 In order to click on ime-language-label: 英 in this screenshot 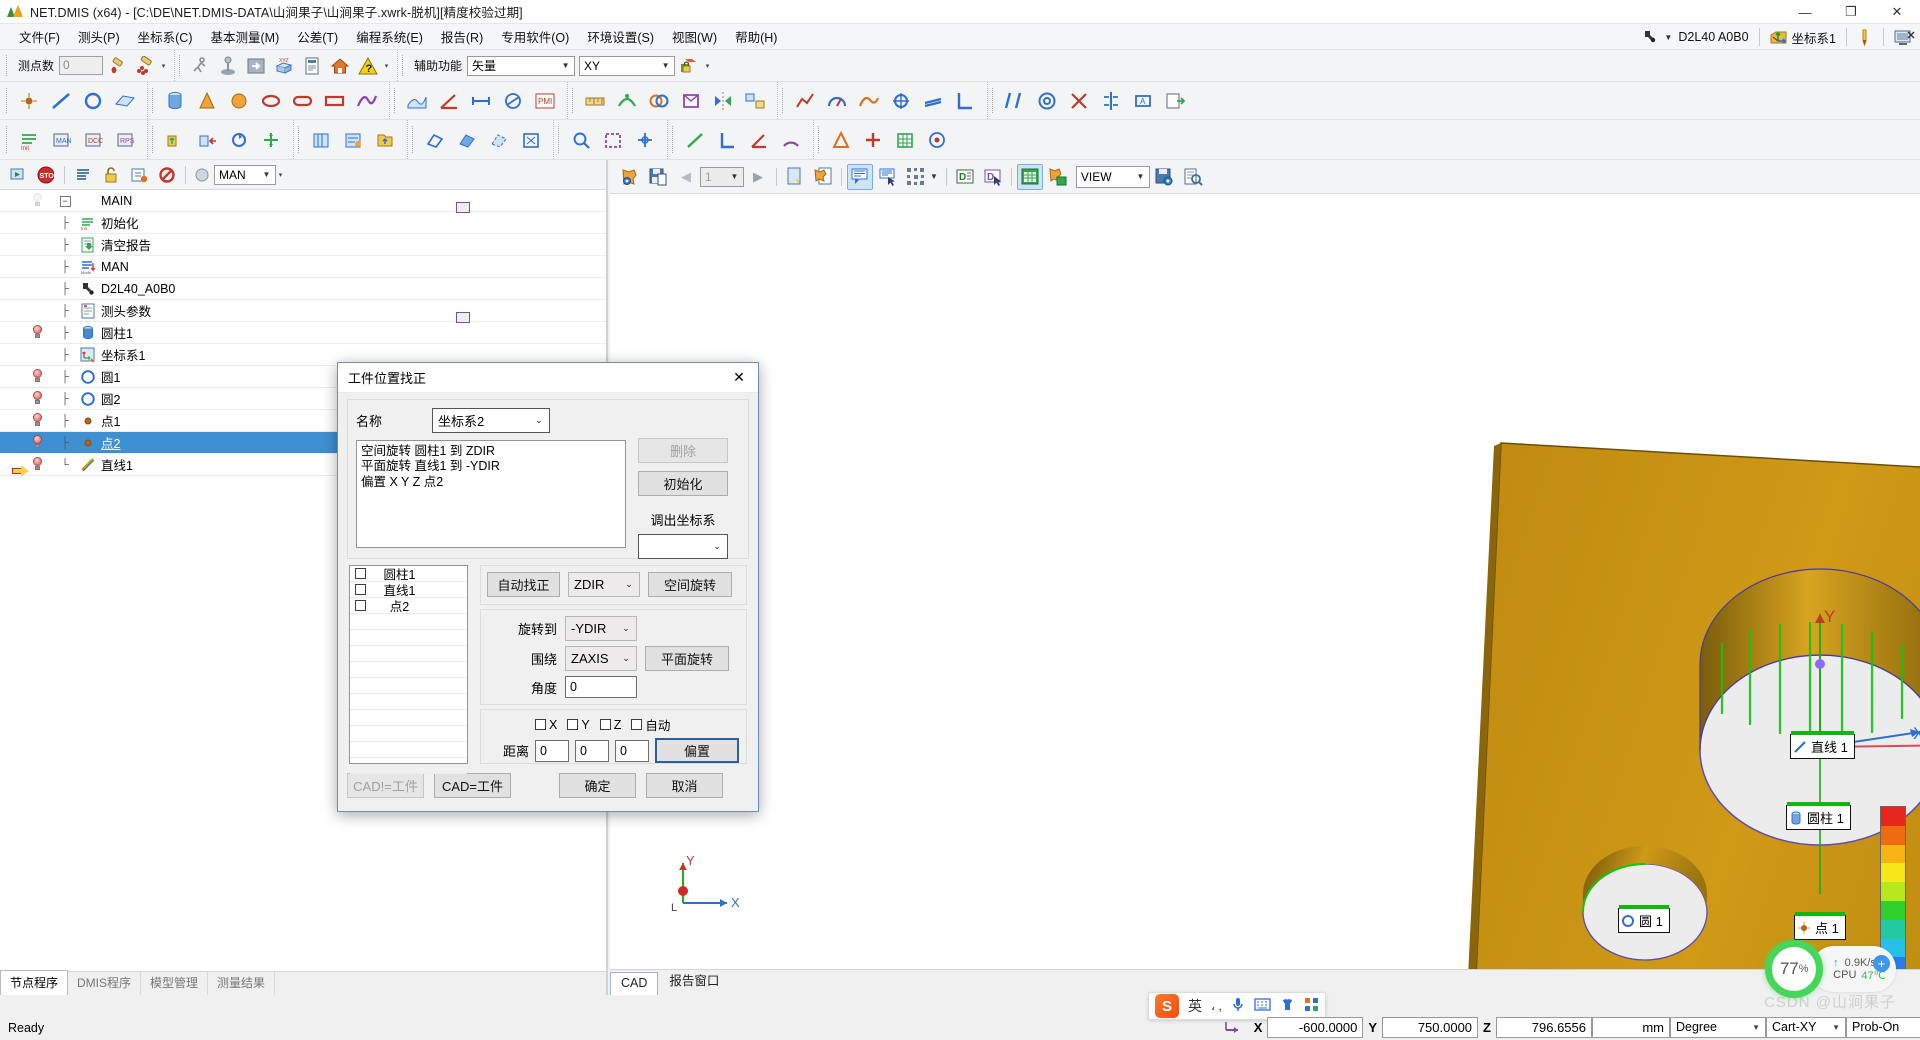, I will do `click(1195, 1006)`.